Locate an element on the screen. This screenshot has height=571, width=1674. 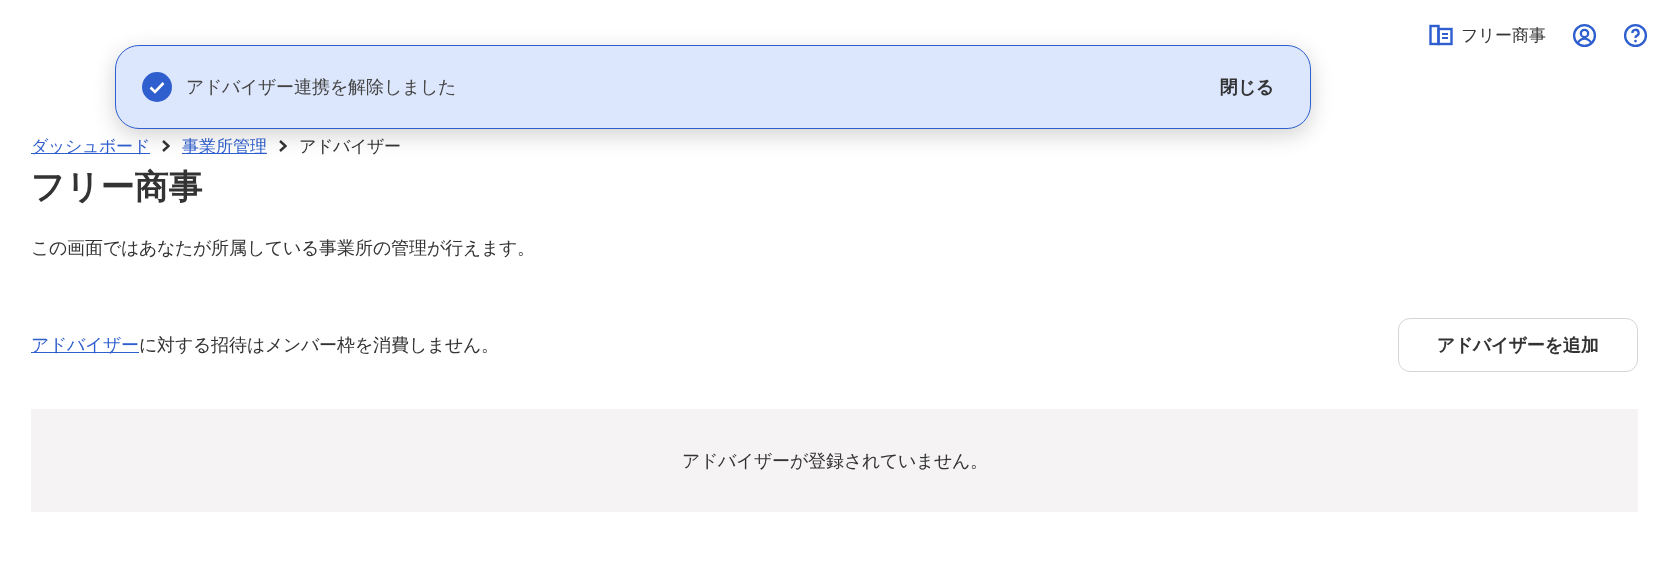
breadcrumb-current: アドバイザー is located at coordinates (350, 146).